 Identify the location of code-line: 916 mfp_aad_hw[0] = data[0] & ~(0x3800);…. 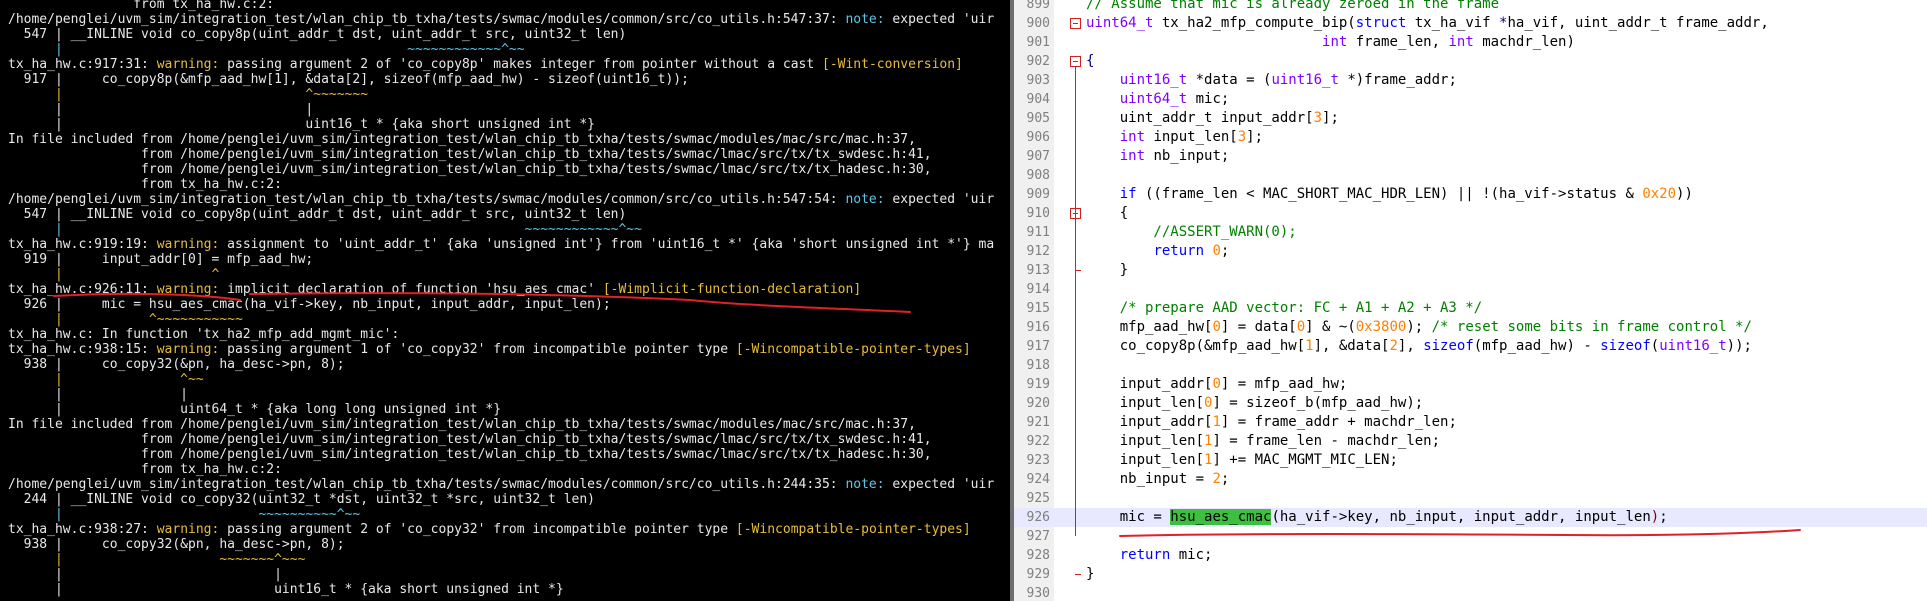
(1470, 327).